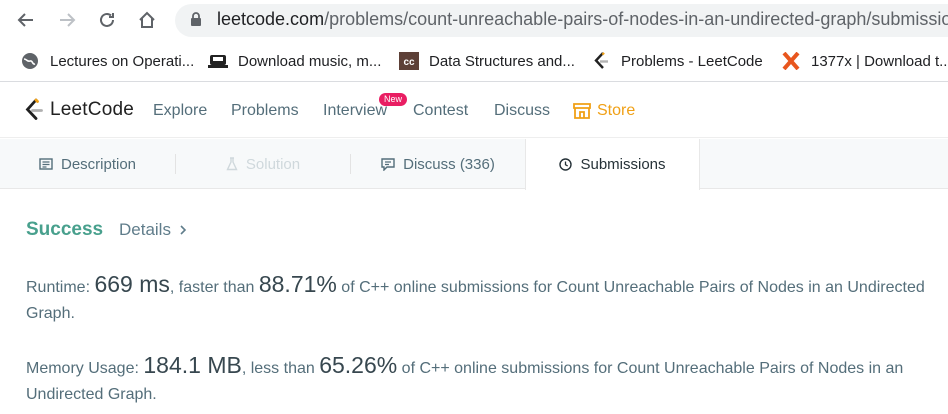 Image resolution: width=948 pixels, height=414 pixels. I want to click on comment-icon, so click(388, 164).